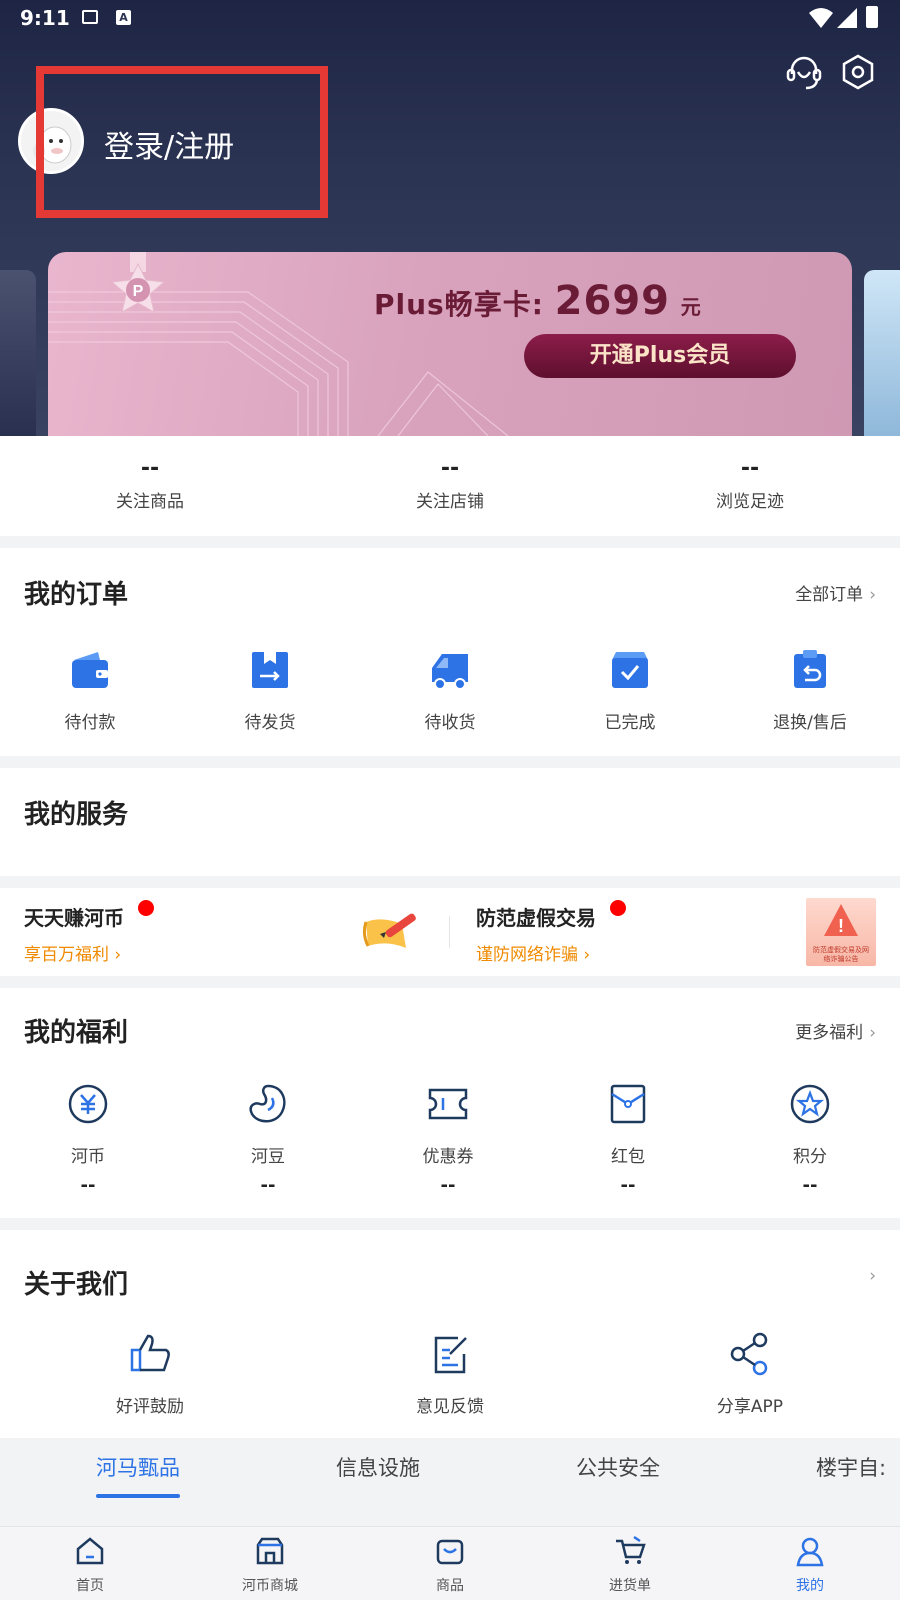 The height and width of the screenshot is (1600, 900). Describe the element at coordinates (150, 1353) in the screenshot. I see `thumbs-up-icon` at that location.